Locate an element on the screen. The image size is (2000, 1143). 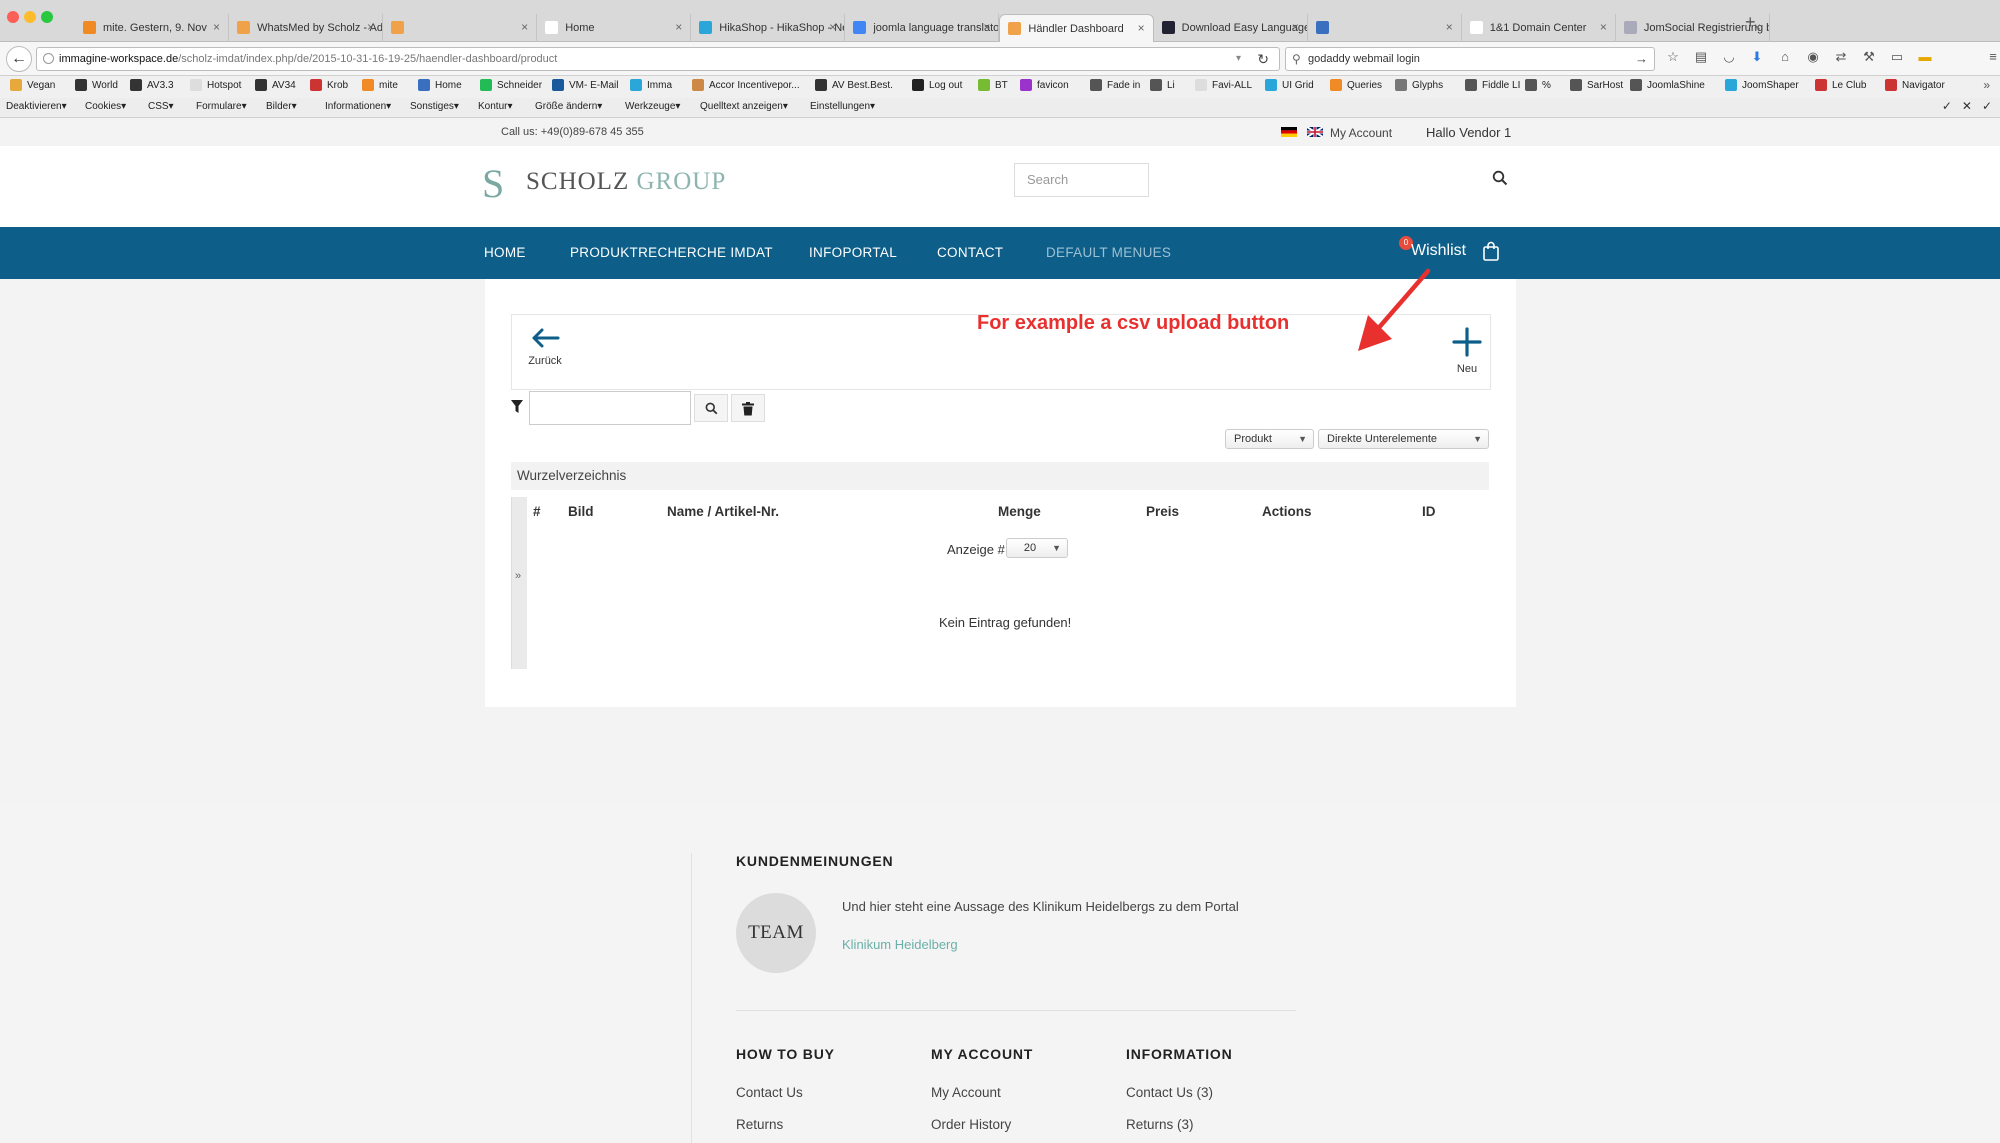
browser-tab: mite. Gestern, 9. Nov × is located at coordinates (152, 28).